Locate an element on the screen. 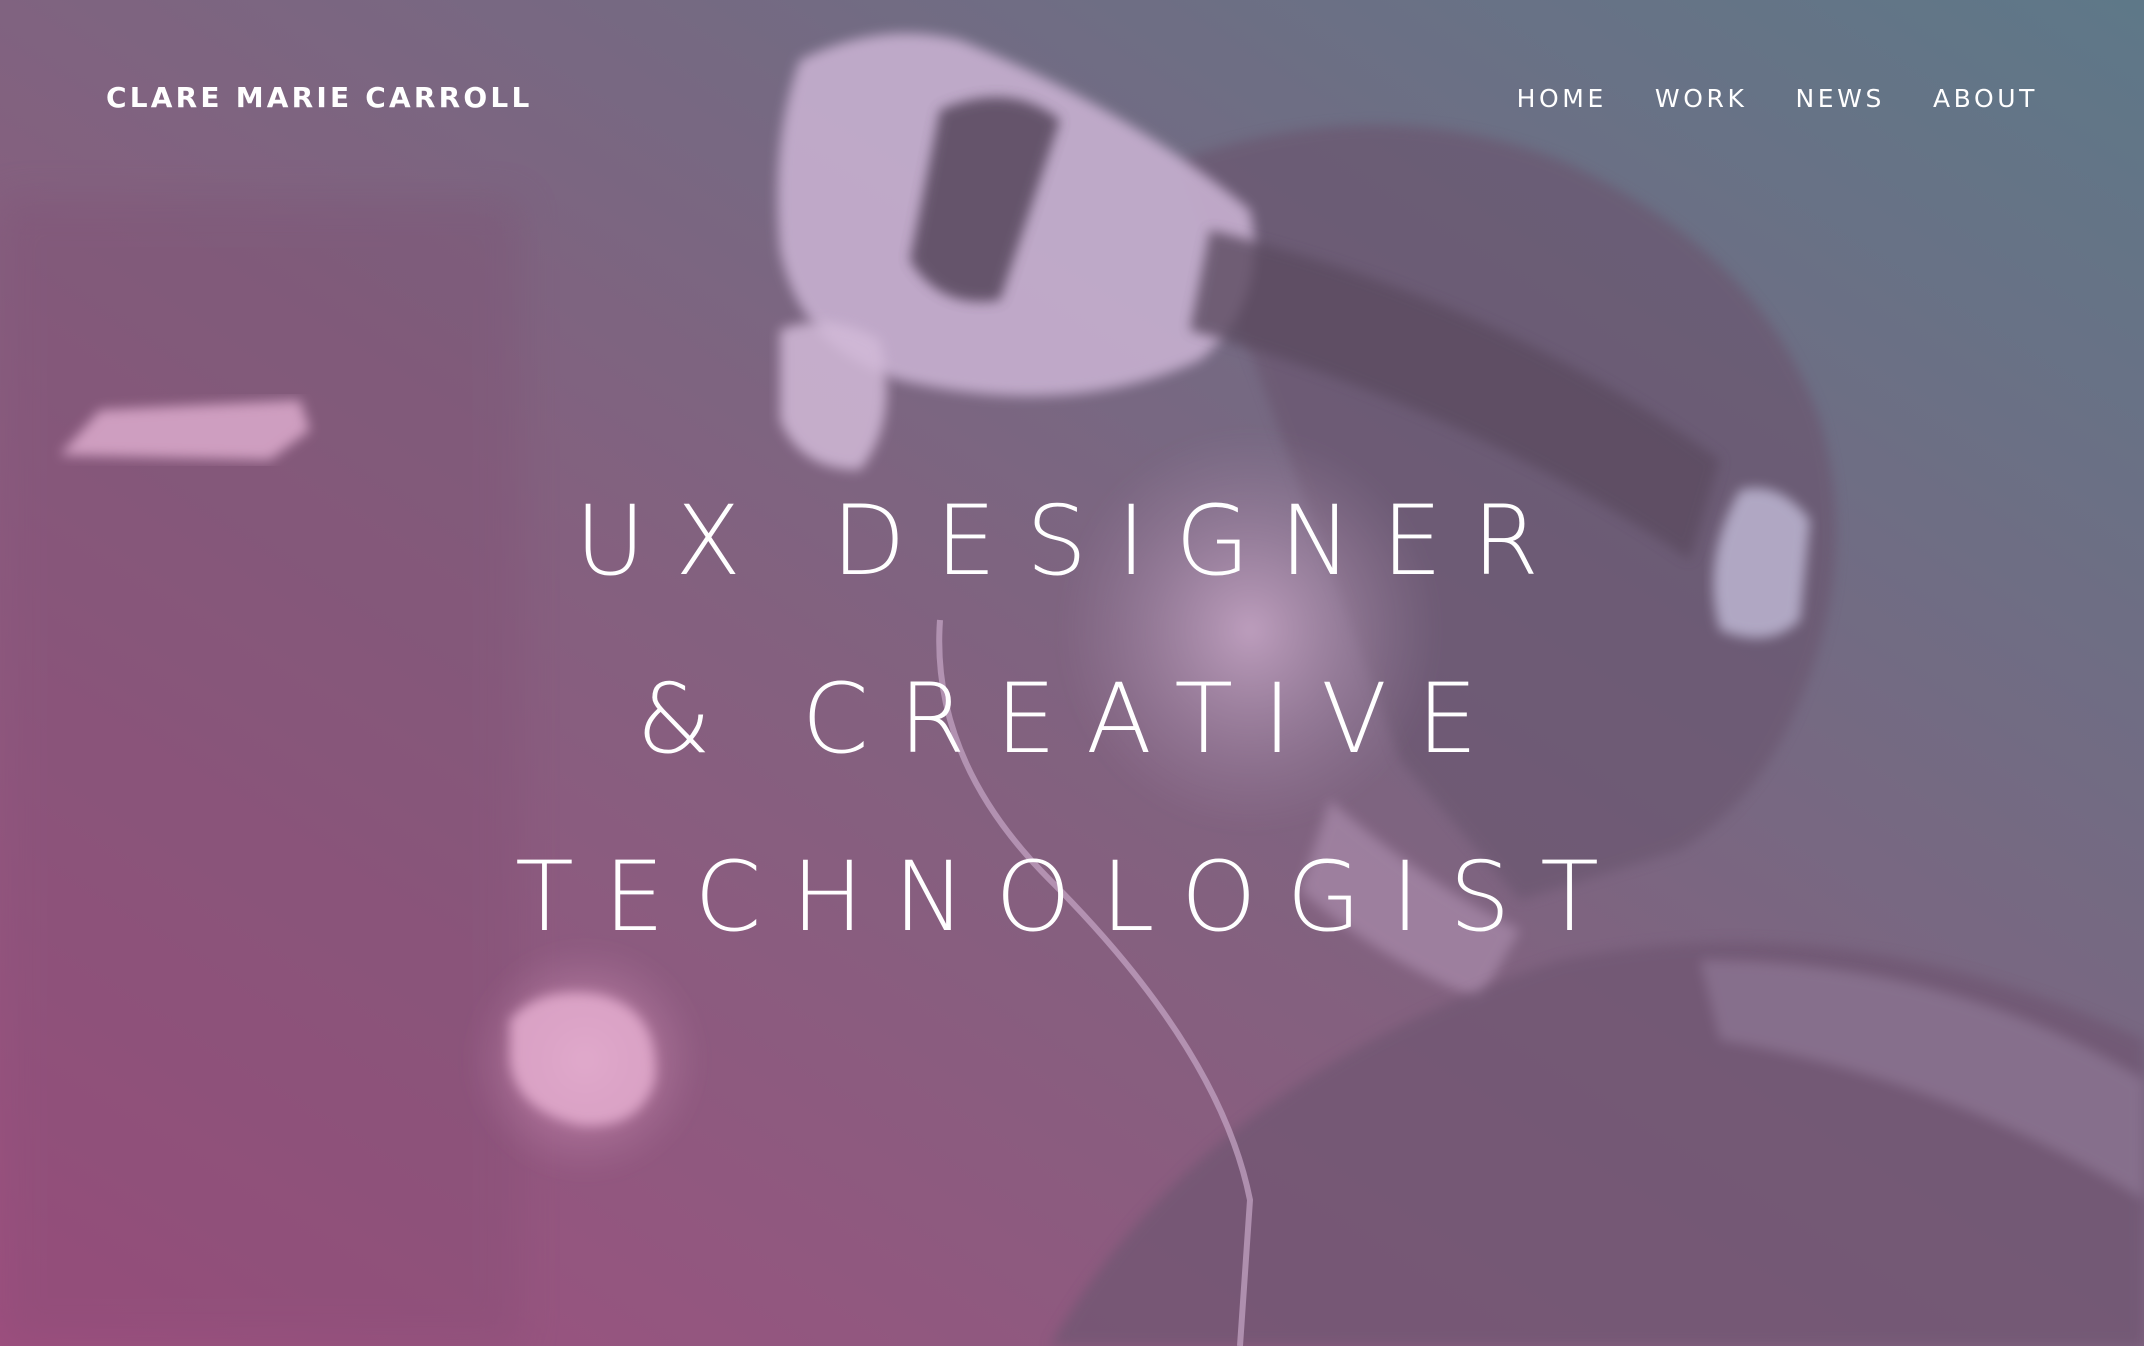 This screenshot has height=1346, width=2144. main-nav: HOME WORK NEWS ABOUT is located at coordinates (1777, 99).